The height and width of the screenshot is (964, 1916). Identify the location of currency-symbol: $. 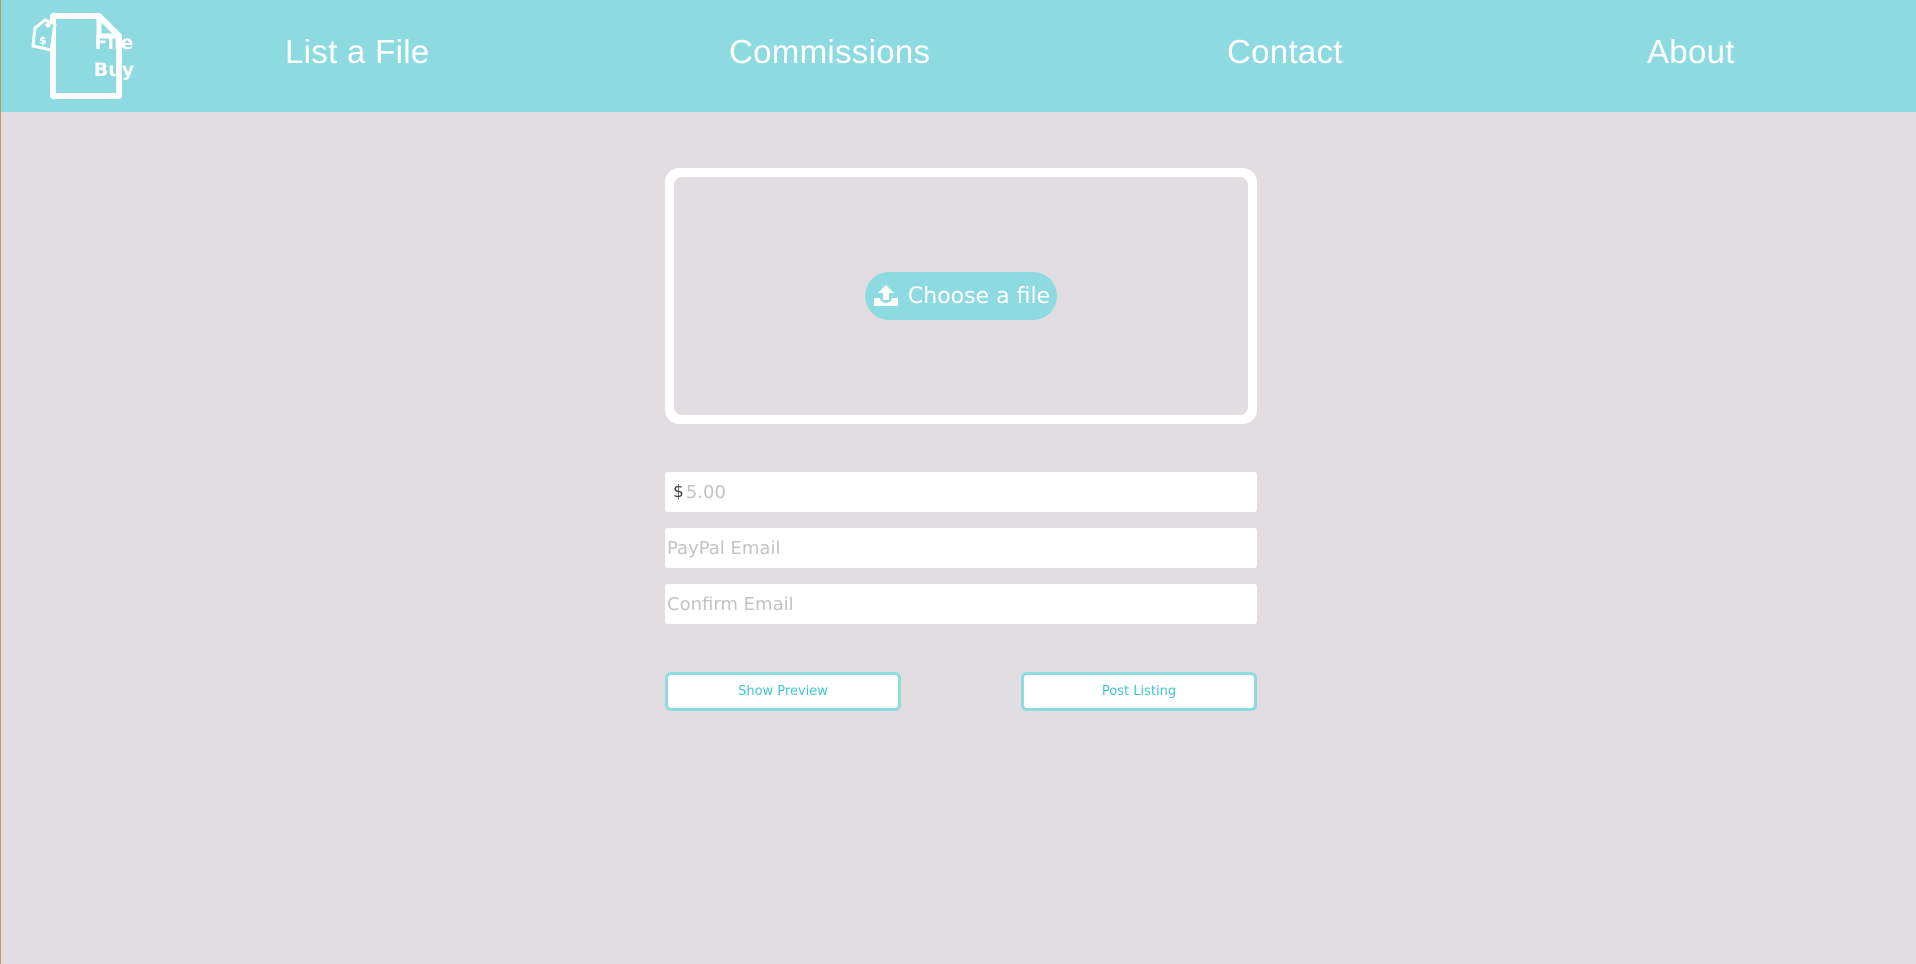
(678, 492).